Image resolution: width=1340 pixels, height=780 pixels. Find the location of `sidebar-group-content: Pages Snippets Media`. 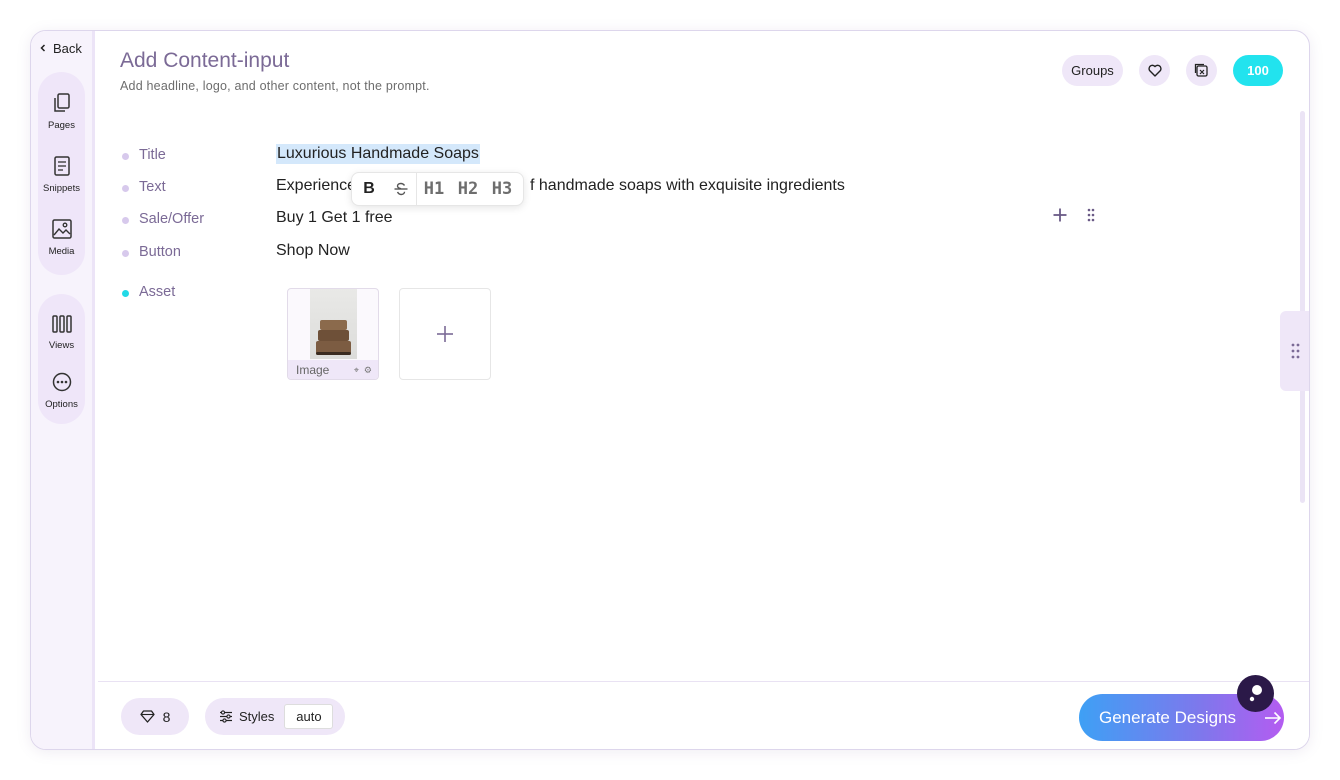

sidebar-group-content: Pages Snippets Media is located at coordinates (61, 173).